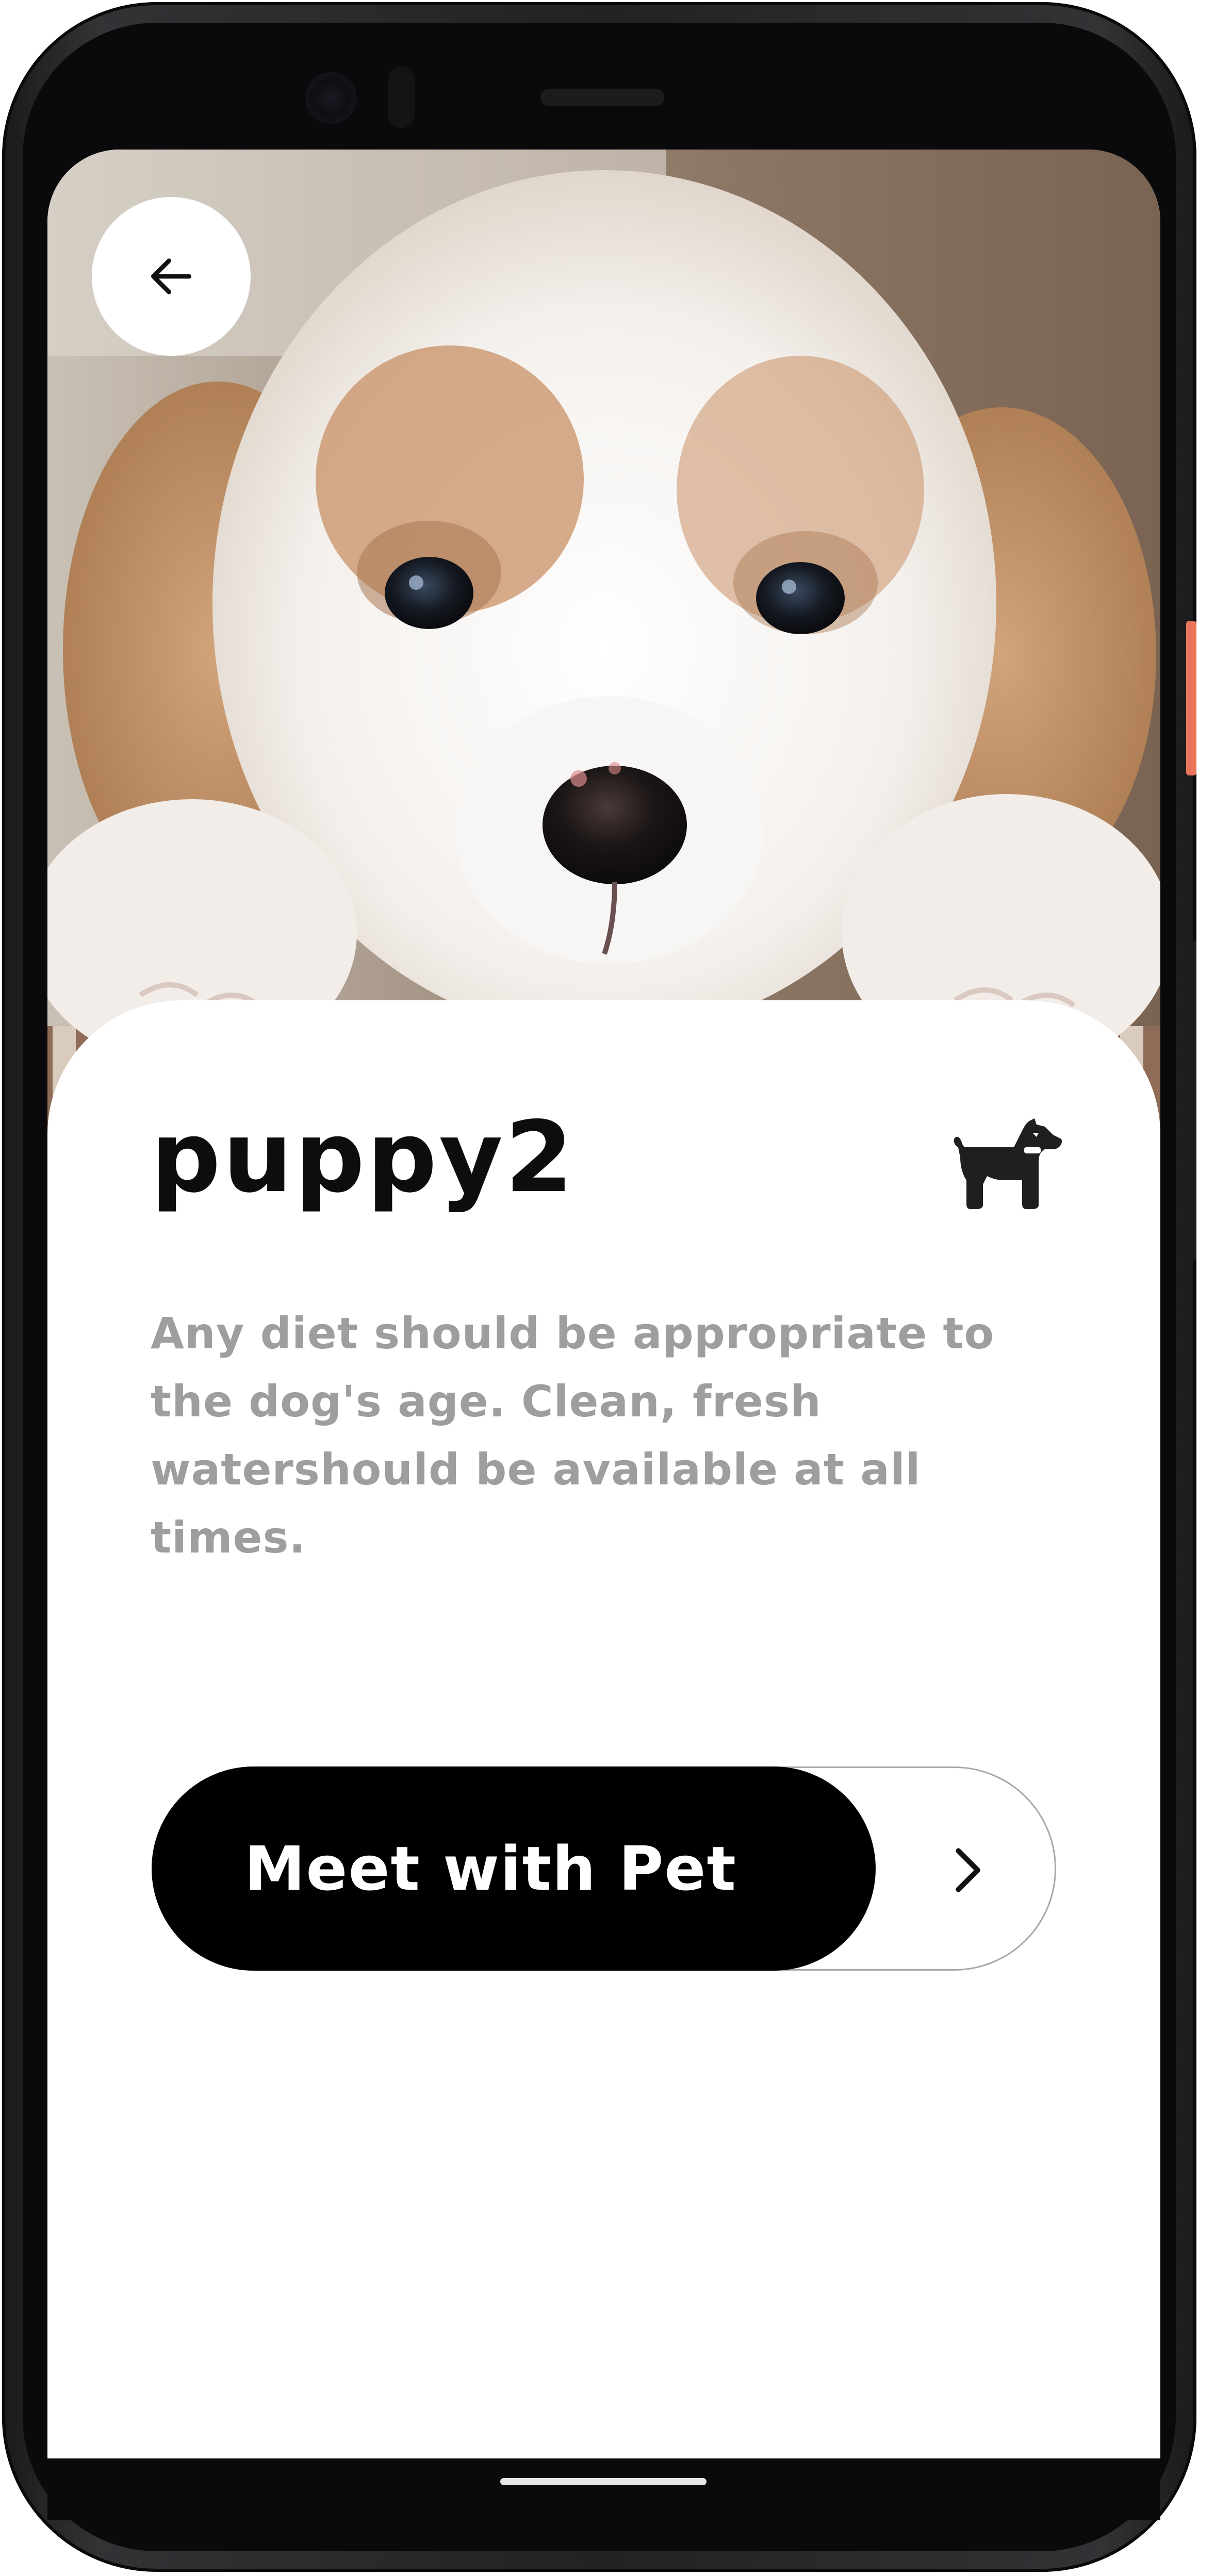 The image size is (1215, 2576). I want to click on front-camera, so click(331, 98).